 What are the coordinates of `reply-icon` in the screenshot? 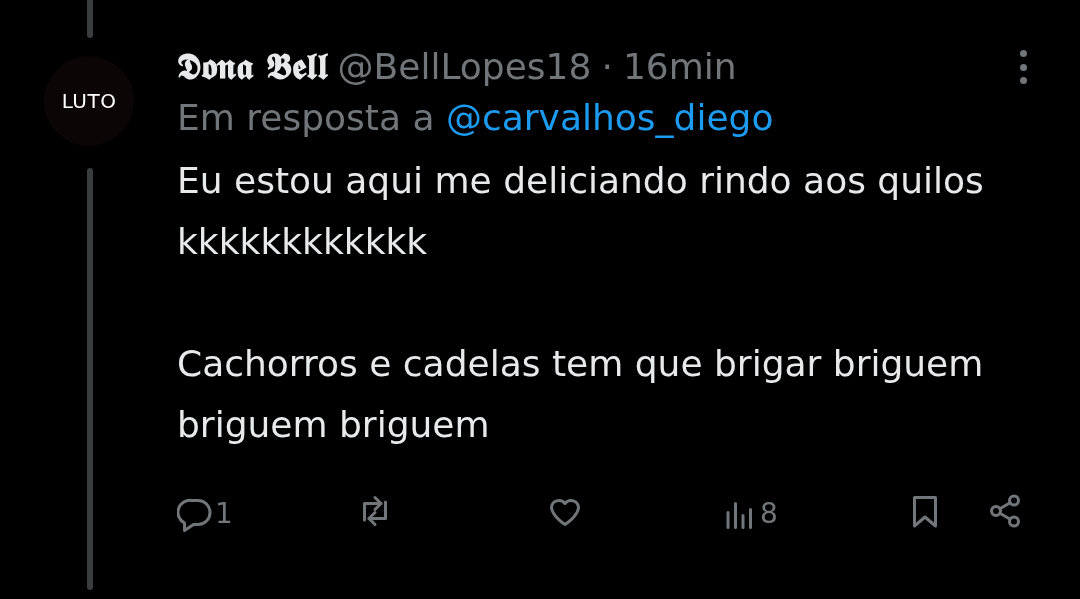 It's located at (195, 514).